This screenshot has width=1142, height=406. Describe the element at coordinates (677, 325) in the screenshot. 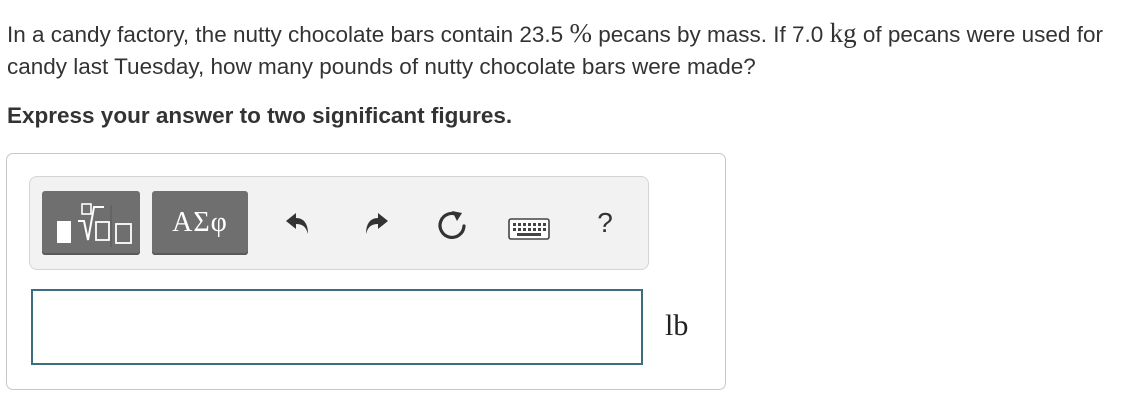

I see `answer-unit: lb` at that location.